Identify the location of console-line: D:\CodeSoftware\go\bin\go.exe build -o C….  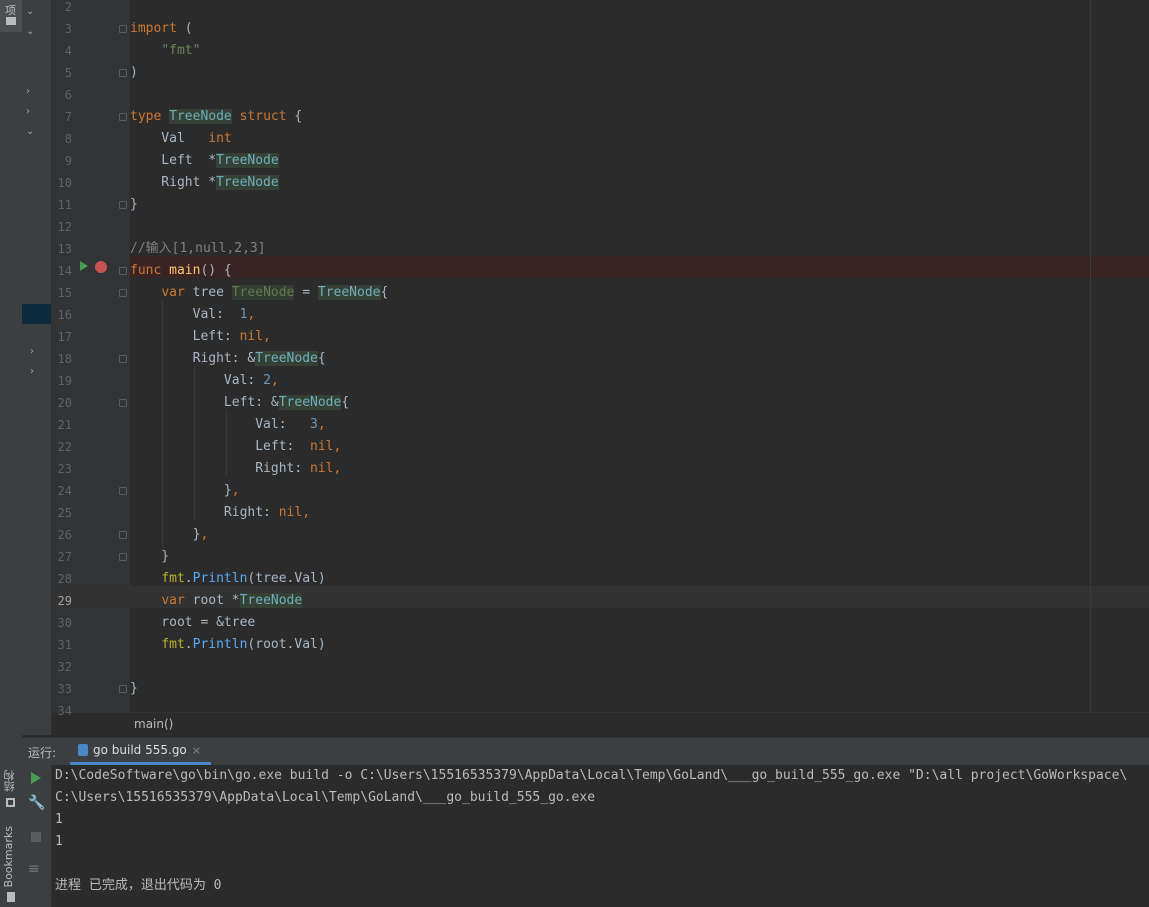
(591, 775).